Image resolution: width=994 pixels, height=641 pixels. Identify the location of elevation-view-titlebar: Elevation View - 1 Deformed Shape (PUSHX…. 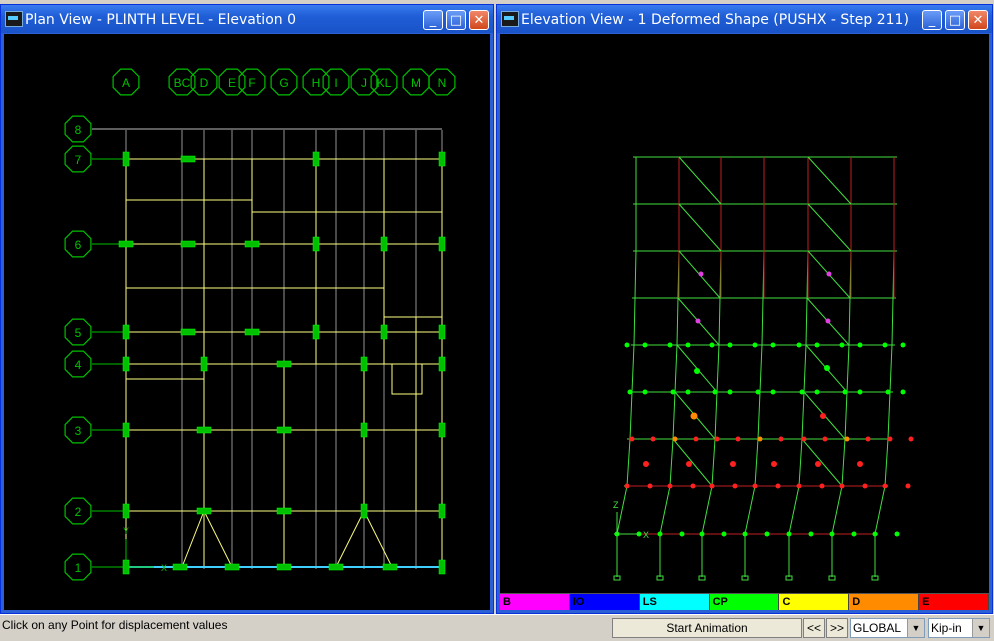
(744, 19).